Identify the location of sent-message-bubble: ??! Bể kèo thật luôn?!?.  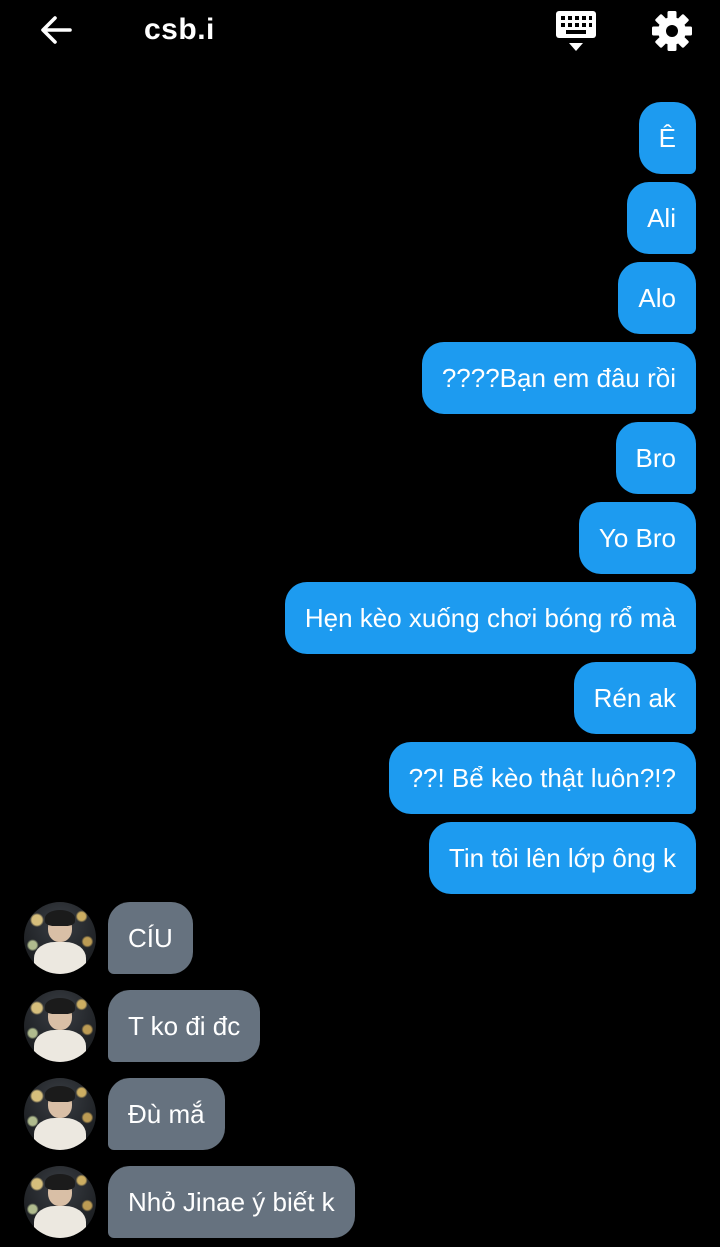
(542, 778).